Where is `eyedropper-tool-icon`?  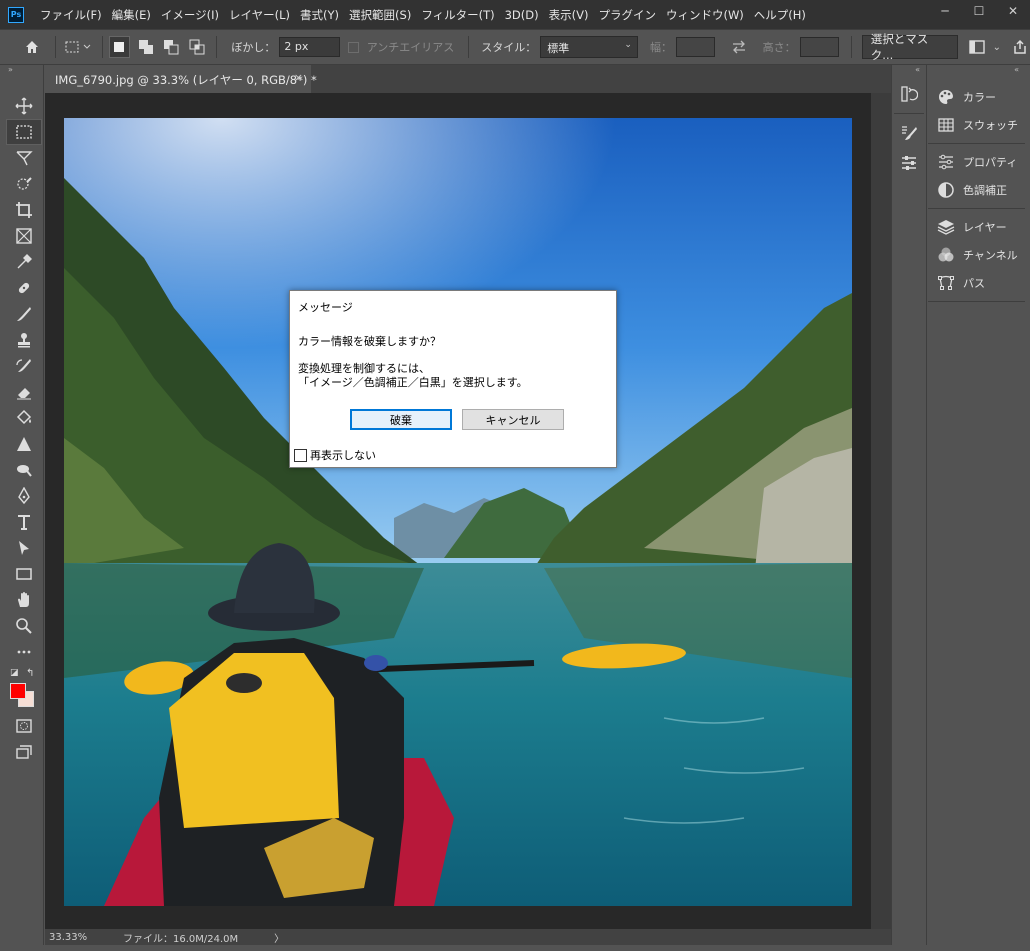
eyedropper-tool-icon is located at coordinates (24, 262).